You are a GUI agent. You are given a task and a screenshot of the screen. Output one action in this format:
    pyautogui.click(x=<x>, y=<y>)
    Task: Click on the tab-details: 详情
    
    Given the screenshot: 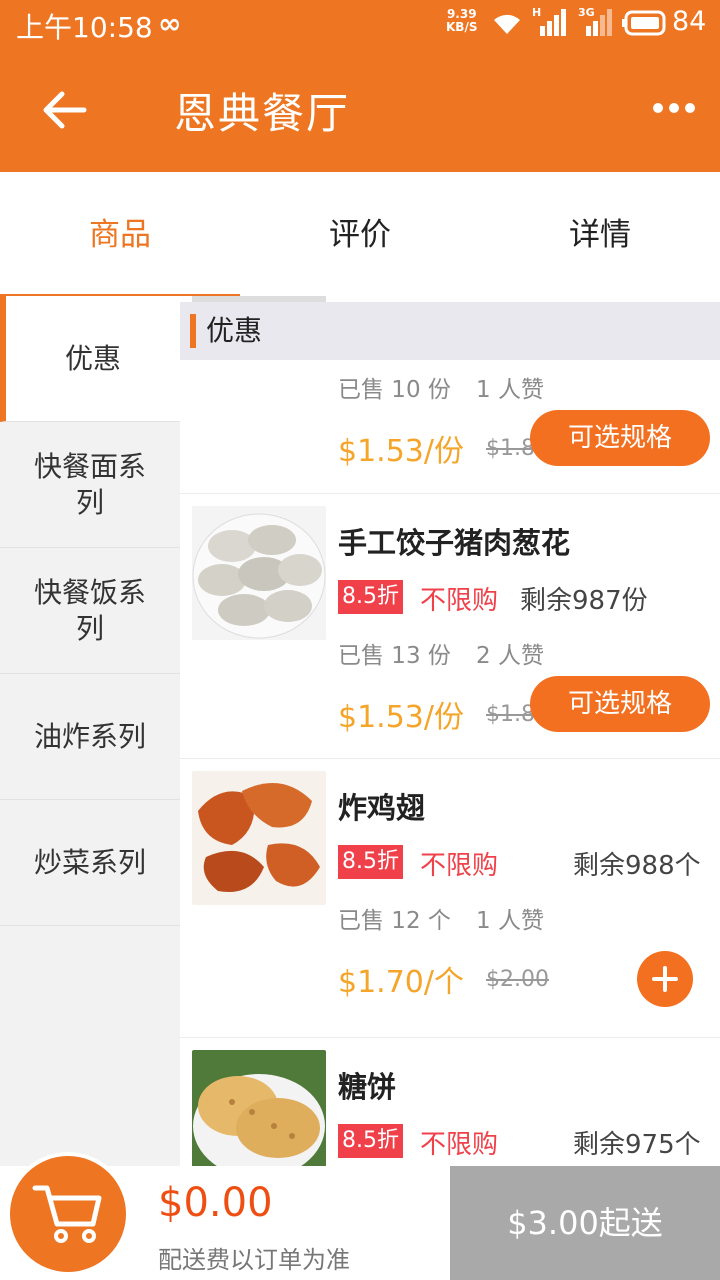 What is the action you would take?
    pyautogui.click(x=600, y=234)
    